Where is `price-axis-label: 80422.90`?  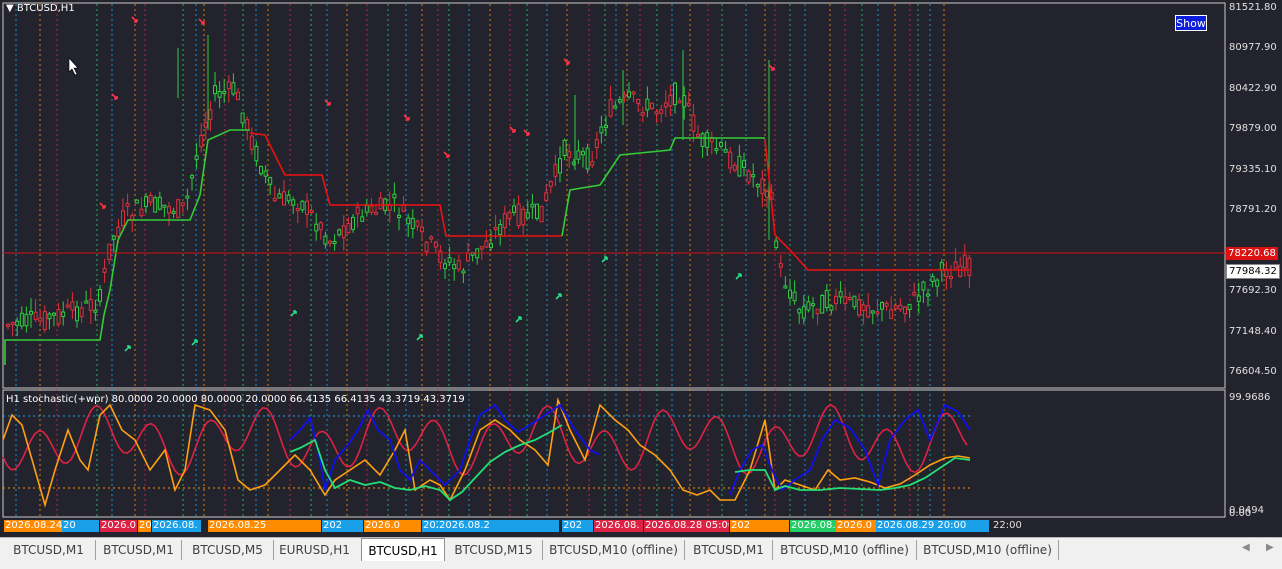
price-axis-label: 80422.90 is located at coordinates (1253, 88).